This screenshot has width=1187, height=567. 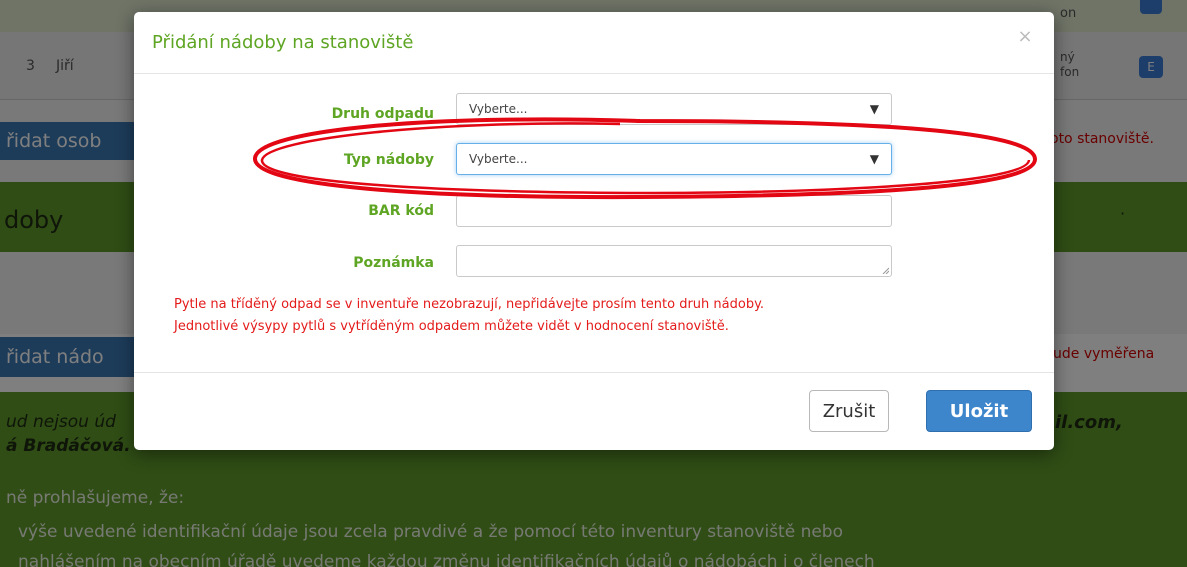 What do you see at coordinates (382, 114) in the screenshot?
I see `waste-type-label: Druh odpadu` at bounding box center [382, 114].